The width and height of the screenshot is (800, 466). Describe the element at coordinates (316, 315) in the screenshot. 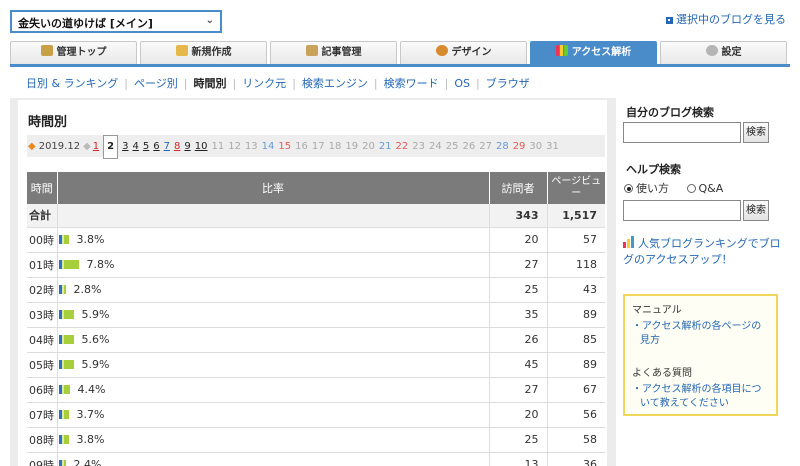

I see `table-row: 03時 5.9% 35 89` at that location.